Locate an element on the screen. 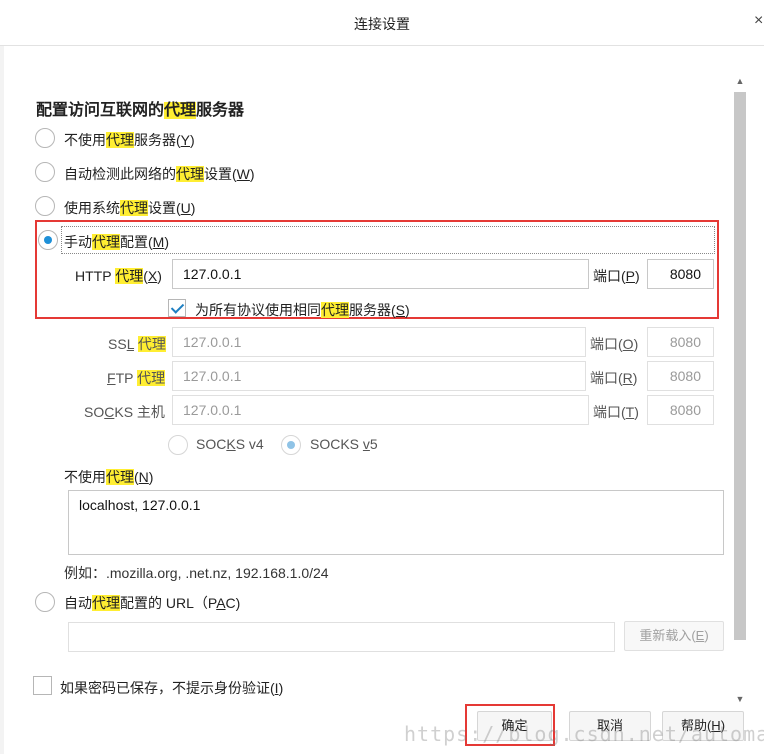 This screenshot has width=764, height=754. radio-auto-detect is located at coordinates (45, 172).